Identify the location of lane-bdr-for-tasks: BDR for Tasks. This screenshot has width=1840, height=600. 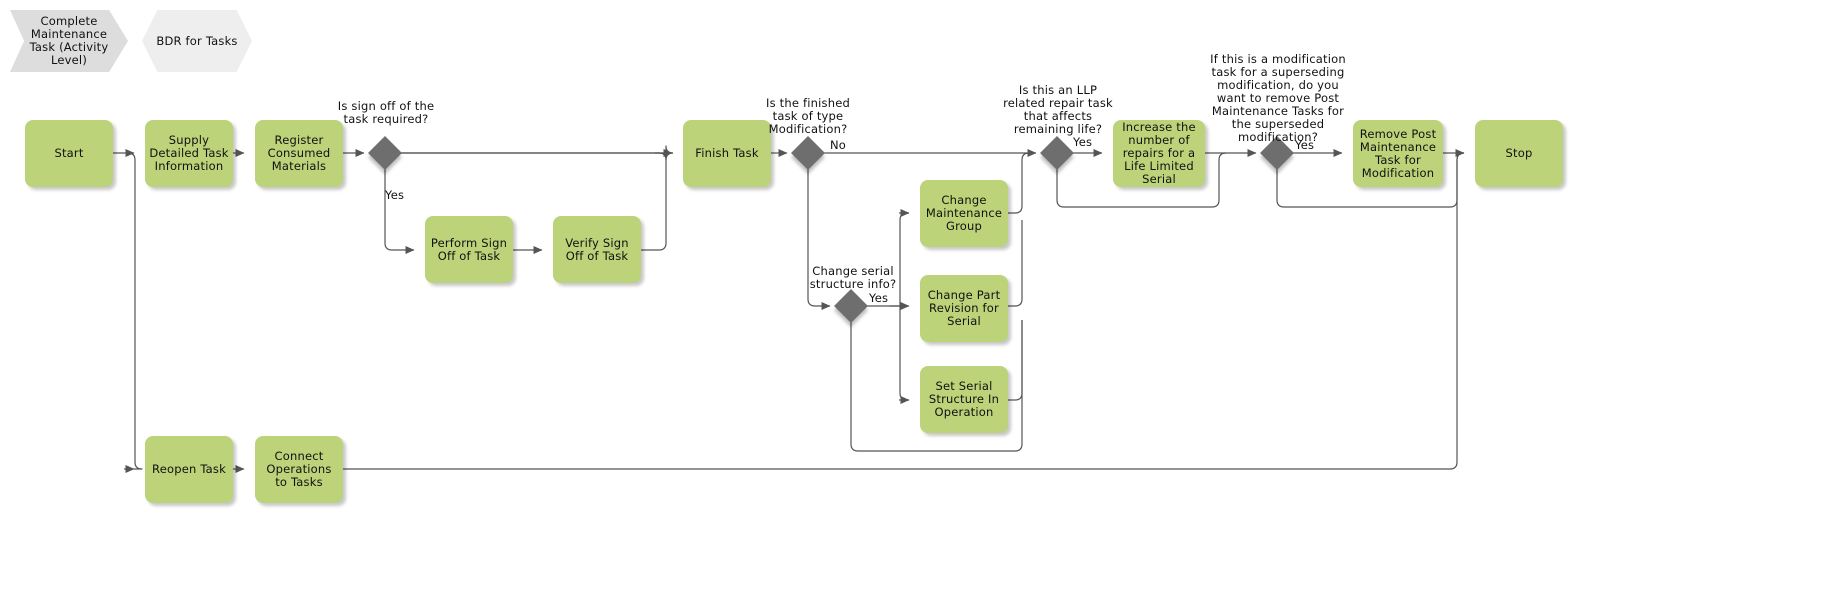
(197, 41).